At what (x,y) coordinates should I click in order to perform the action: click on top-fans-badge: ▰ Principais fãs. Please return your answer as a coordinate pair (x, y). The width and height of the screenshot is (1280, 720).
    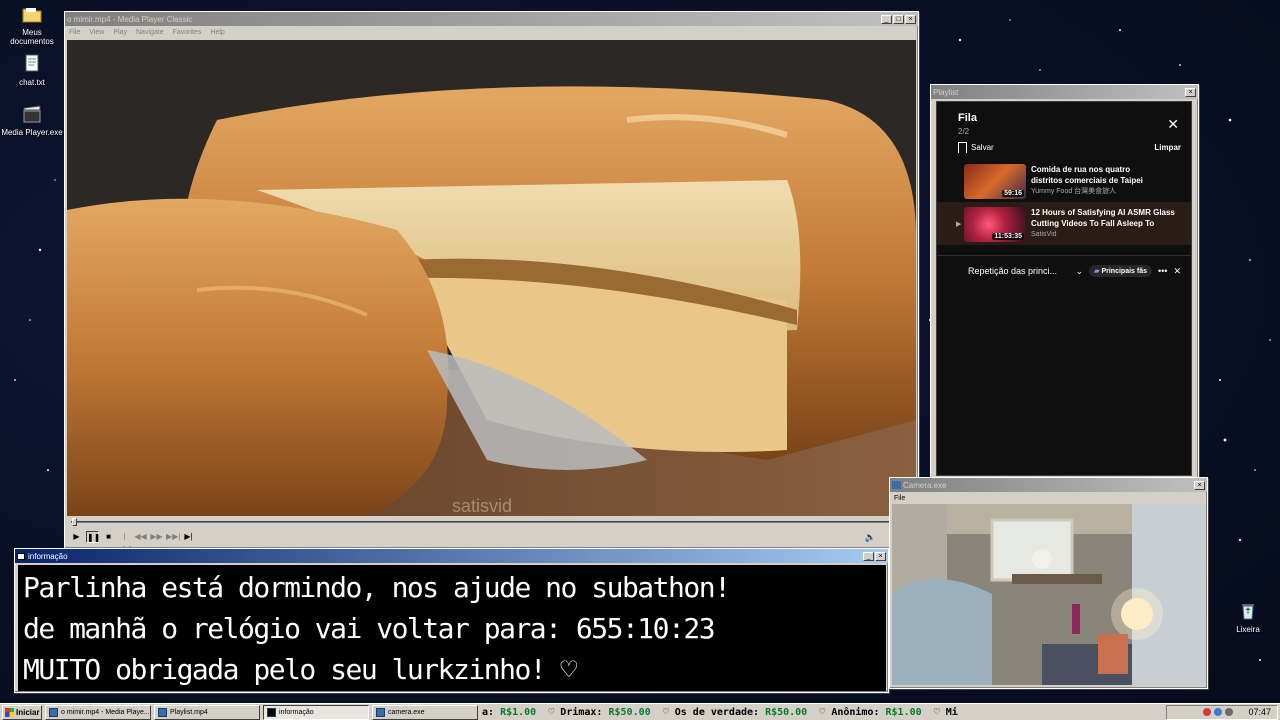
    Looking at the image, I should click on (1120, 271).